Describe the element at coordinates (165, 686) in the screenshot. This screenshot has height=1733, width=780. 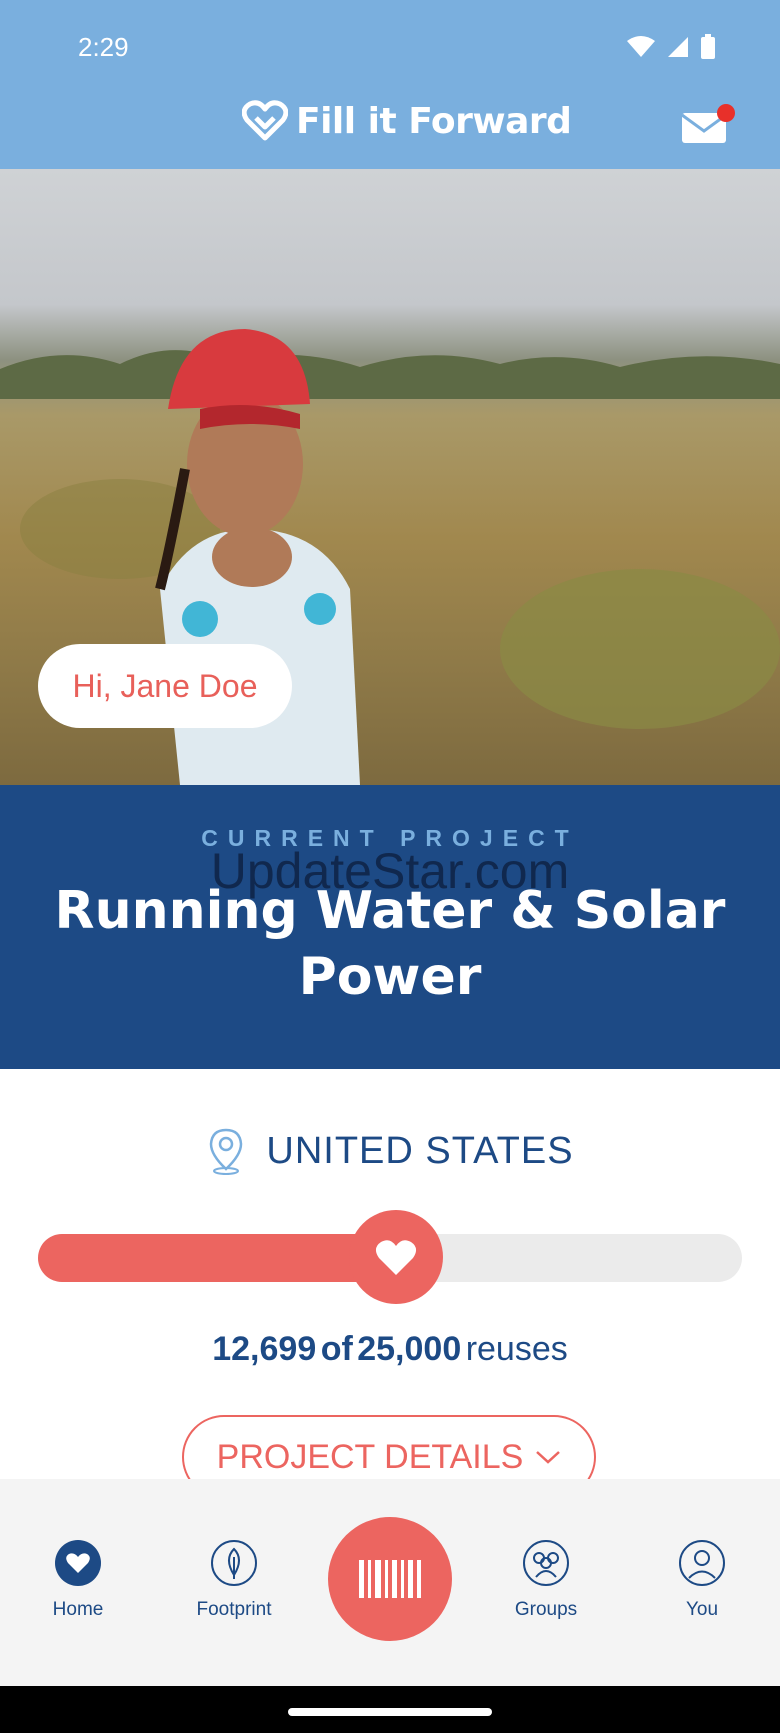
I see `greeting-badge: Hi, Jane Doe` at that location.